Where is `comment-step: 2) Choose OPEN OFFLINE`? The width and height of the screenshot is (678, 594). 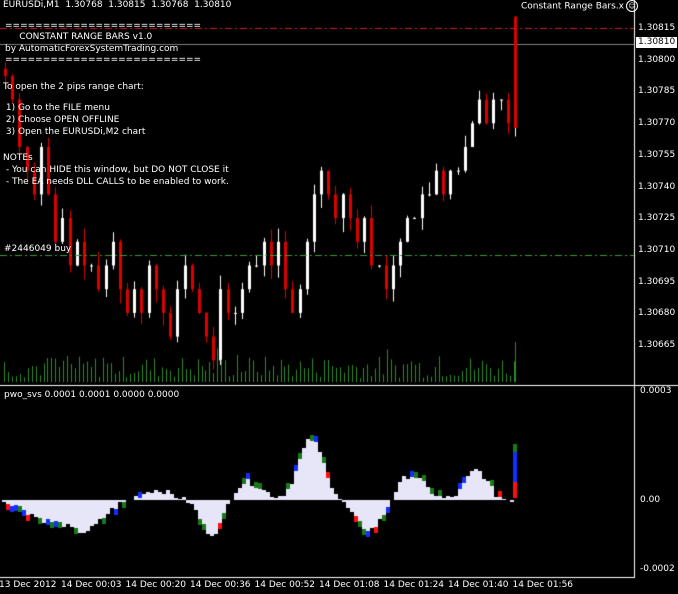
comment-step: 2) Choose OPEN OFFLINE is located at coordinates (61, 120).